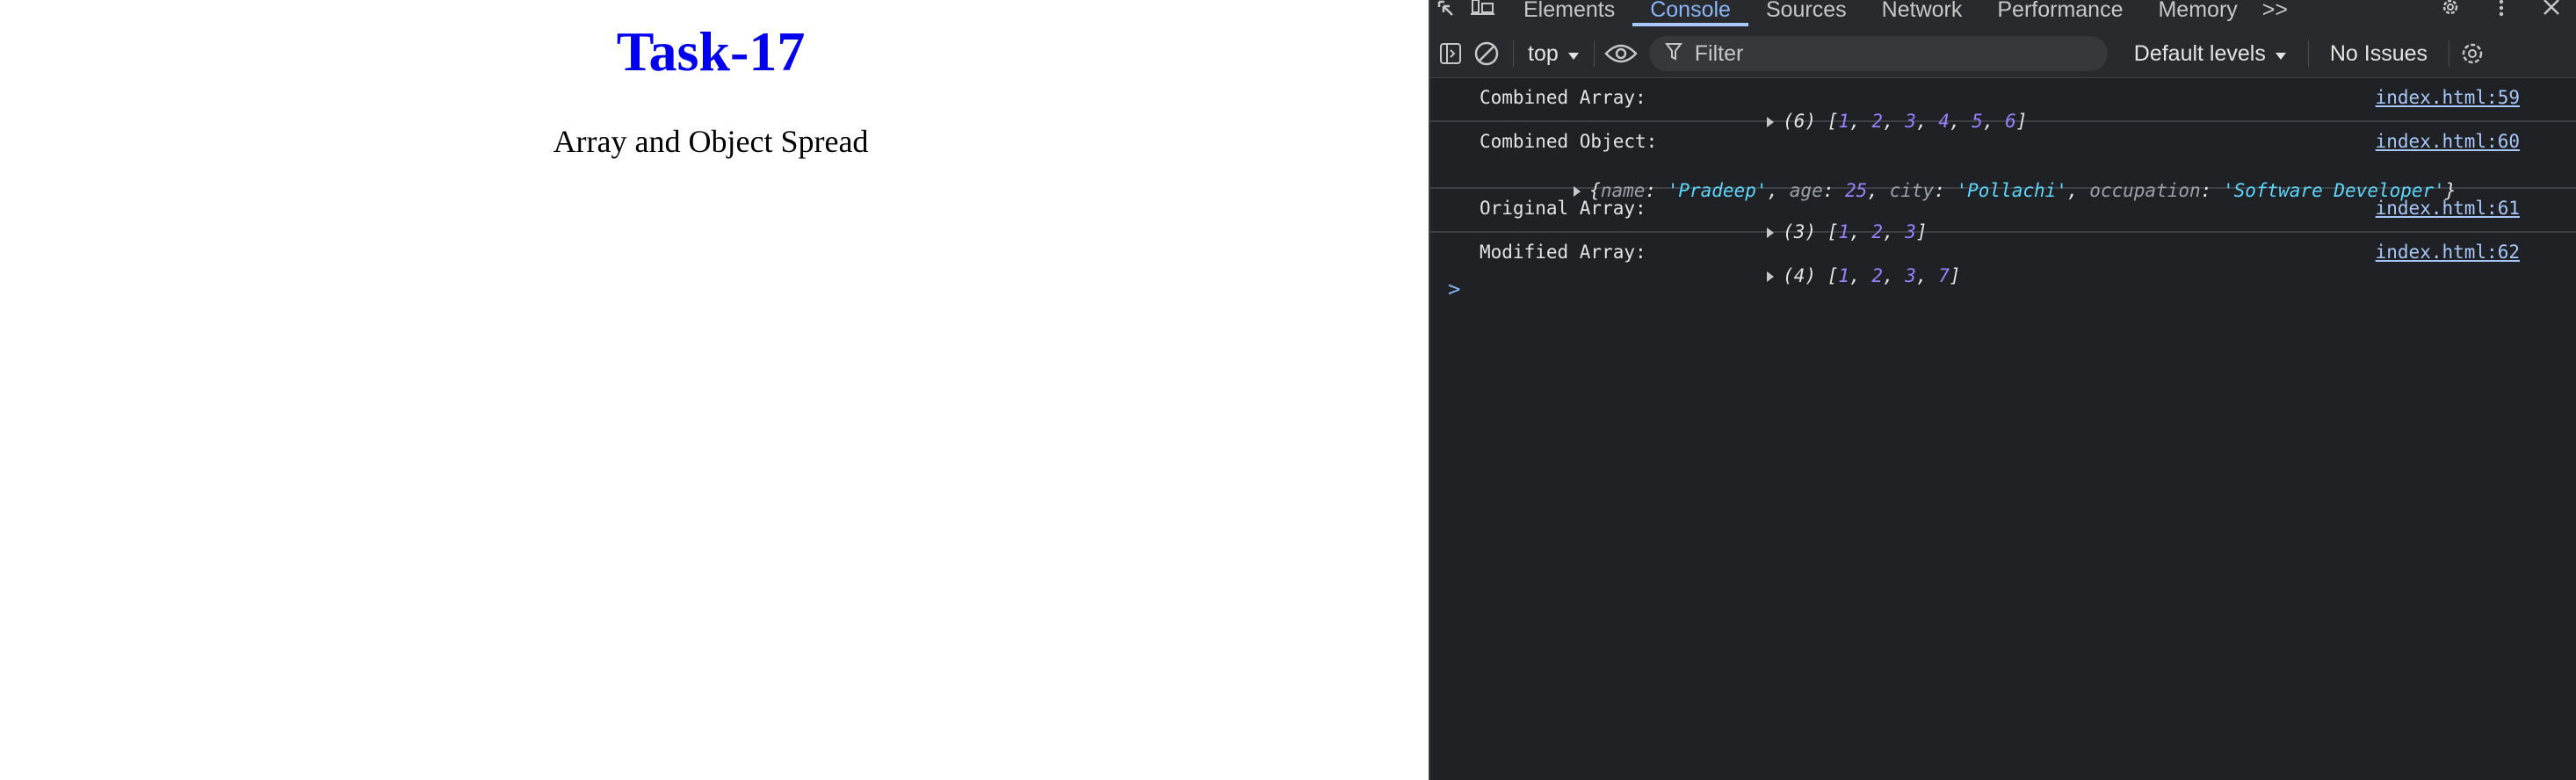 Image resolution: width=2576 pixels, height=780 pixels. Describe the element at coordinates (2378, 54) in the screenshot. I see `issues-button: No Issues` at that location.